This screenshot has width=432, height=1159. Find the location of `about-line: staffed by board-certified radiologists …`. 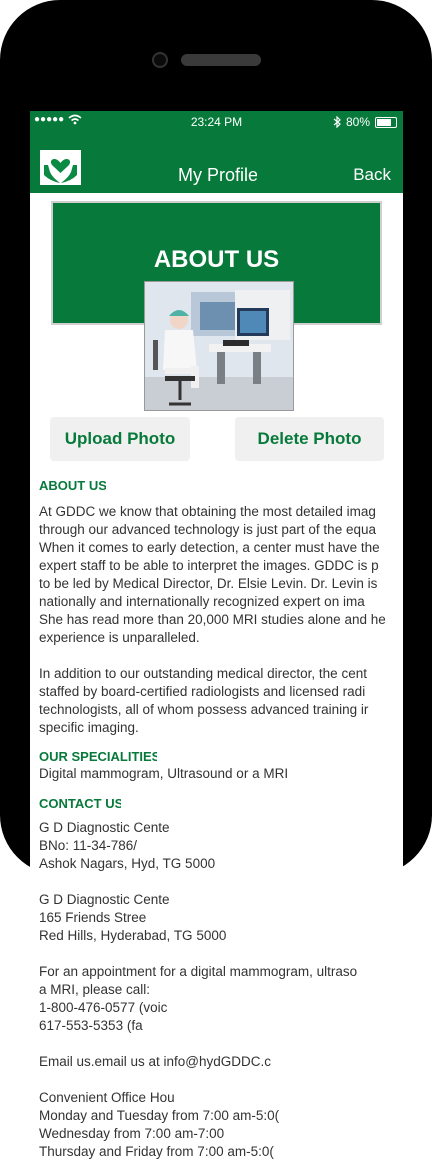

about-line: staffed by board-certified radiologists … is located at coordinates (202, 691).